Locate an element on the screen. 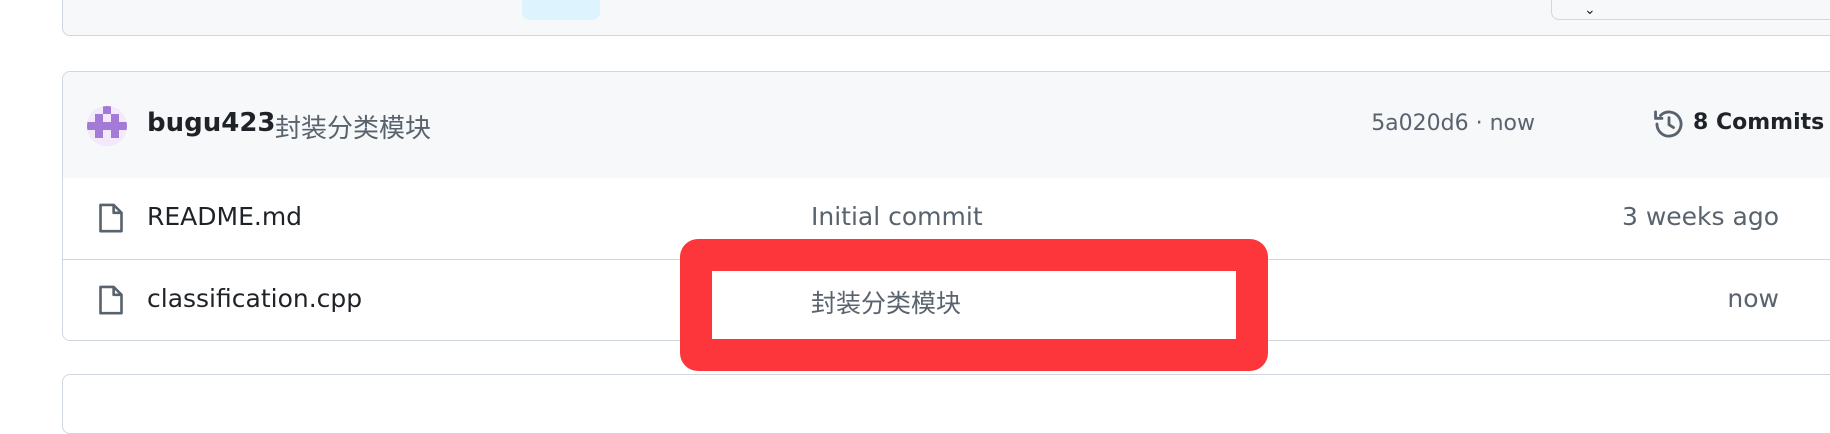 The width and height of the screenshot is (1830, 434). file-name-link: classification.cpp is located at coordinates (254, 298).